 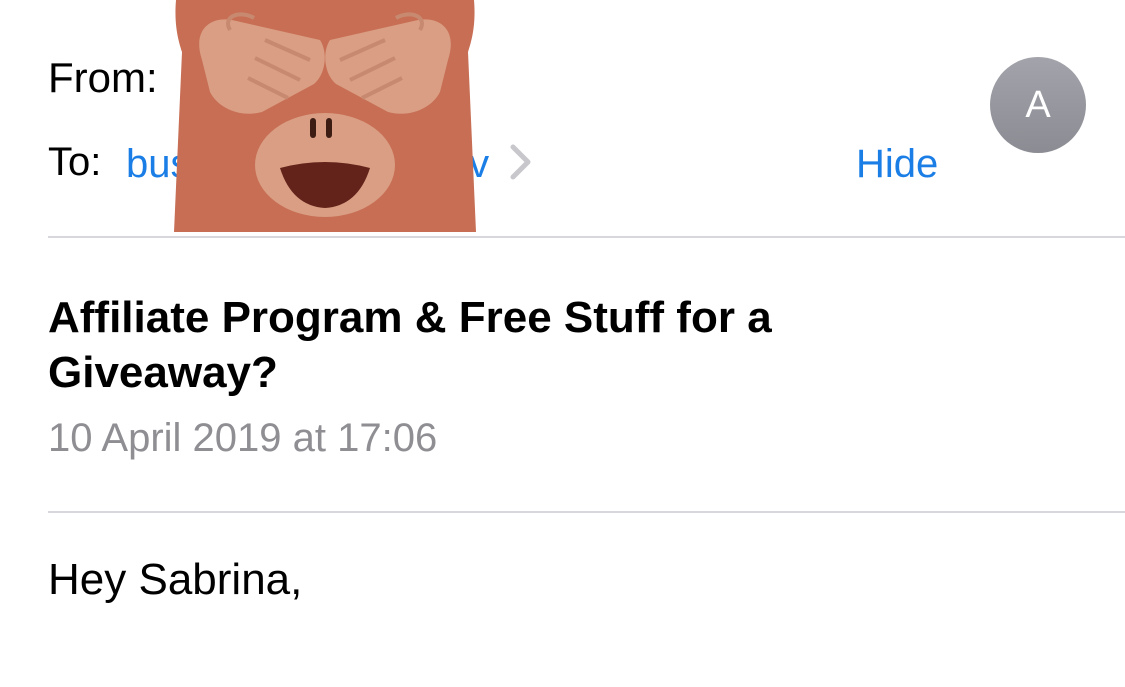 I want to click on hide-button: Hide, so click(x=897, y=164).